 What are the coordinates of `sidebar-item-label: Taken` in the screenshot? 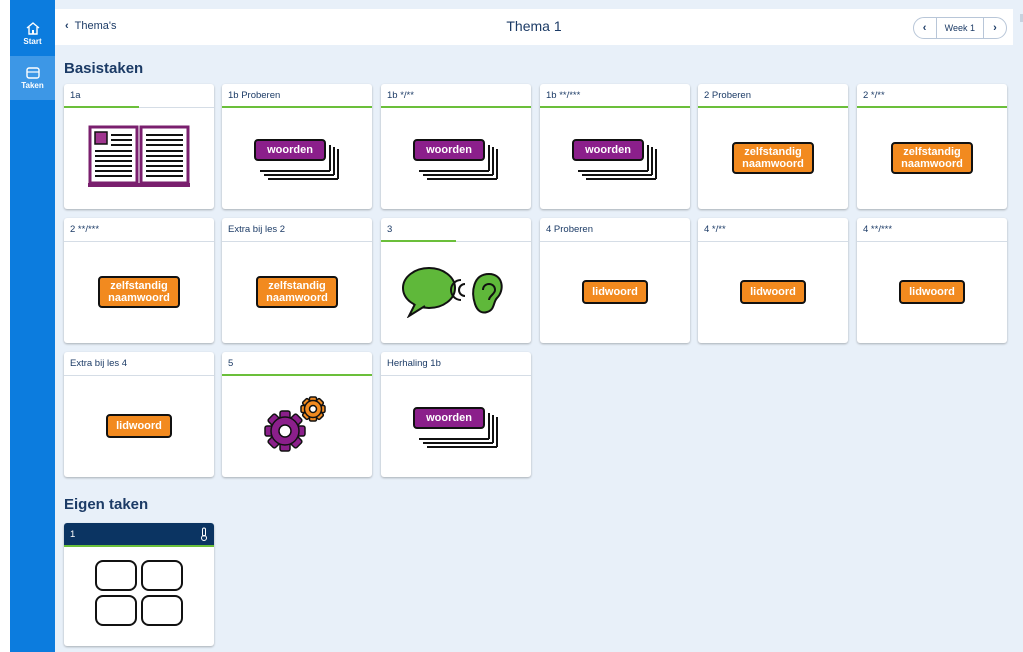 It's located at (32, 85).